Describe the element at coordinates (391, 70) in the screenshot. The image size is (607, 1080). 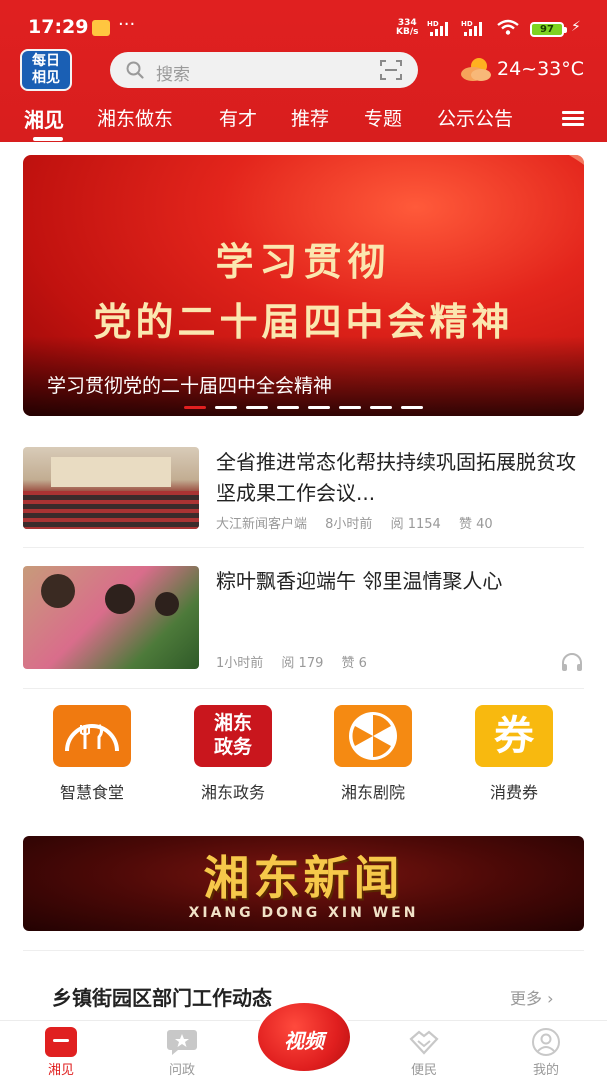
I see `scan-icon` at that location.